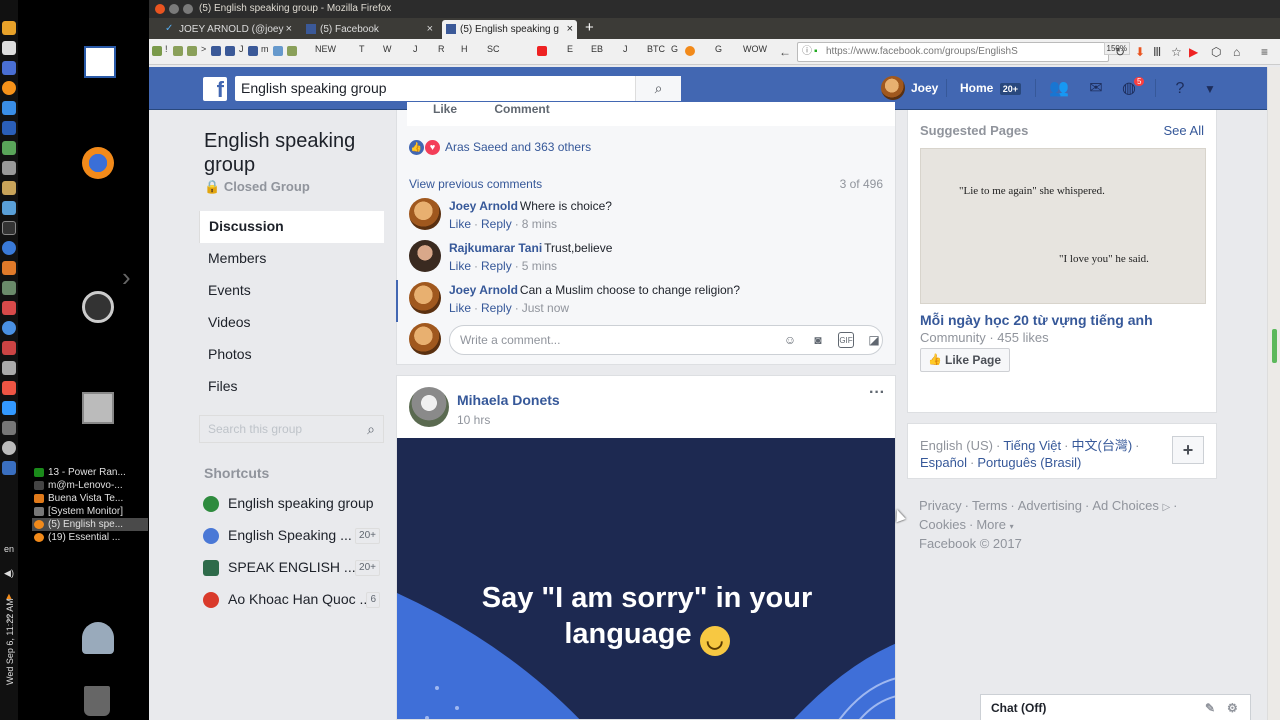 Image resolution: width=1280 pixels, height=720 pixels. Describe the element at coordinates (445, 109) in the screenshot. I see `like-button: Like` at that location.